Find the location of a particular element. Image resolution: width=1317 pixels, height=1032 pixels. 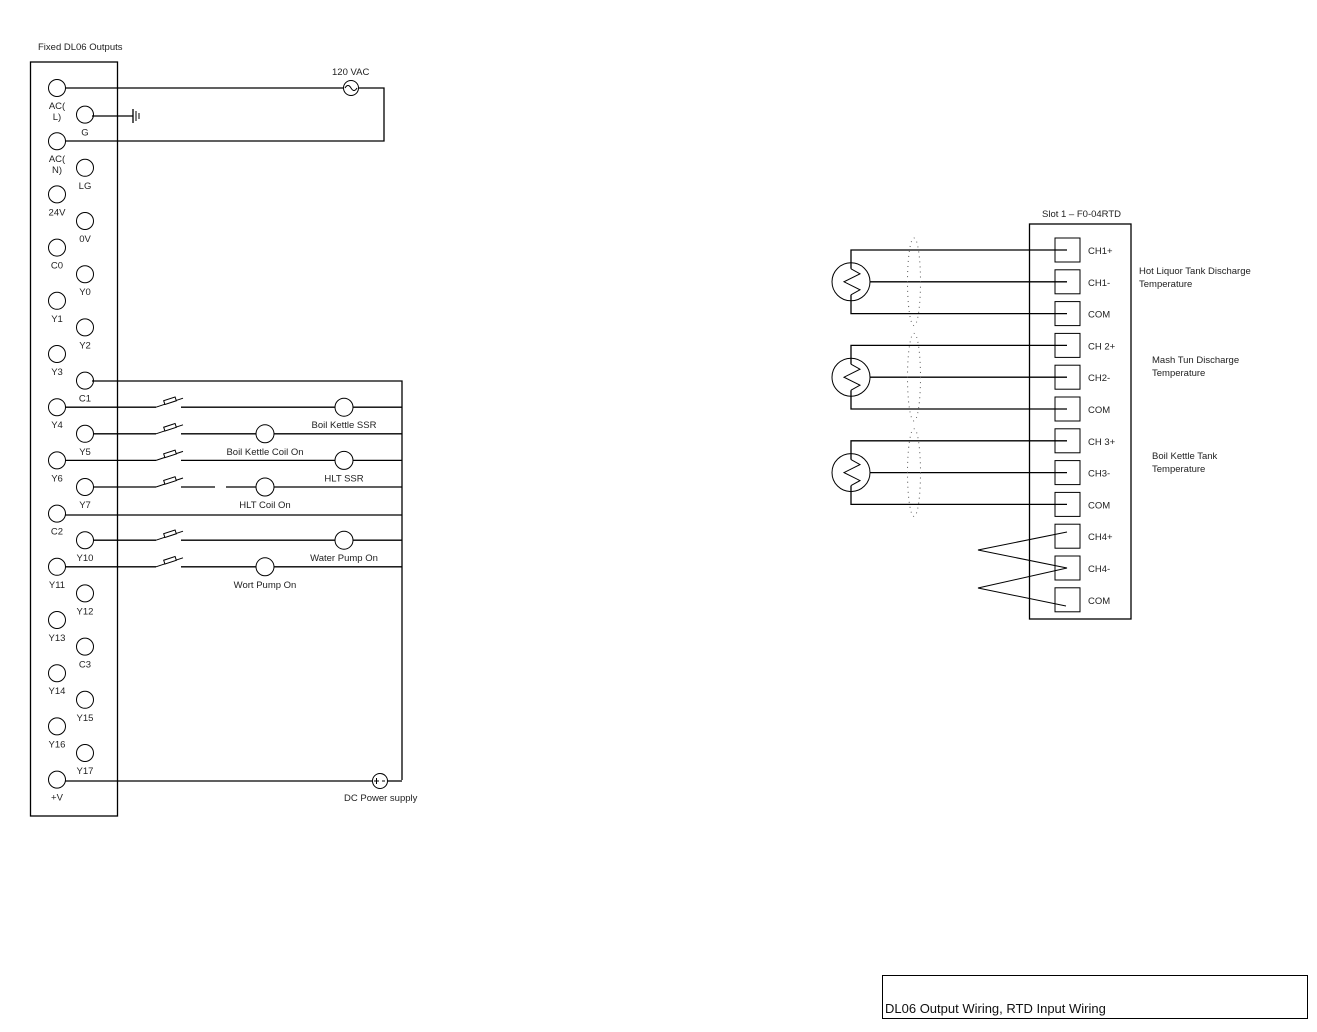

rtd-terminal-label: CH2- is located at coordinates (1099, 378).